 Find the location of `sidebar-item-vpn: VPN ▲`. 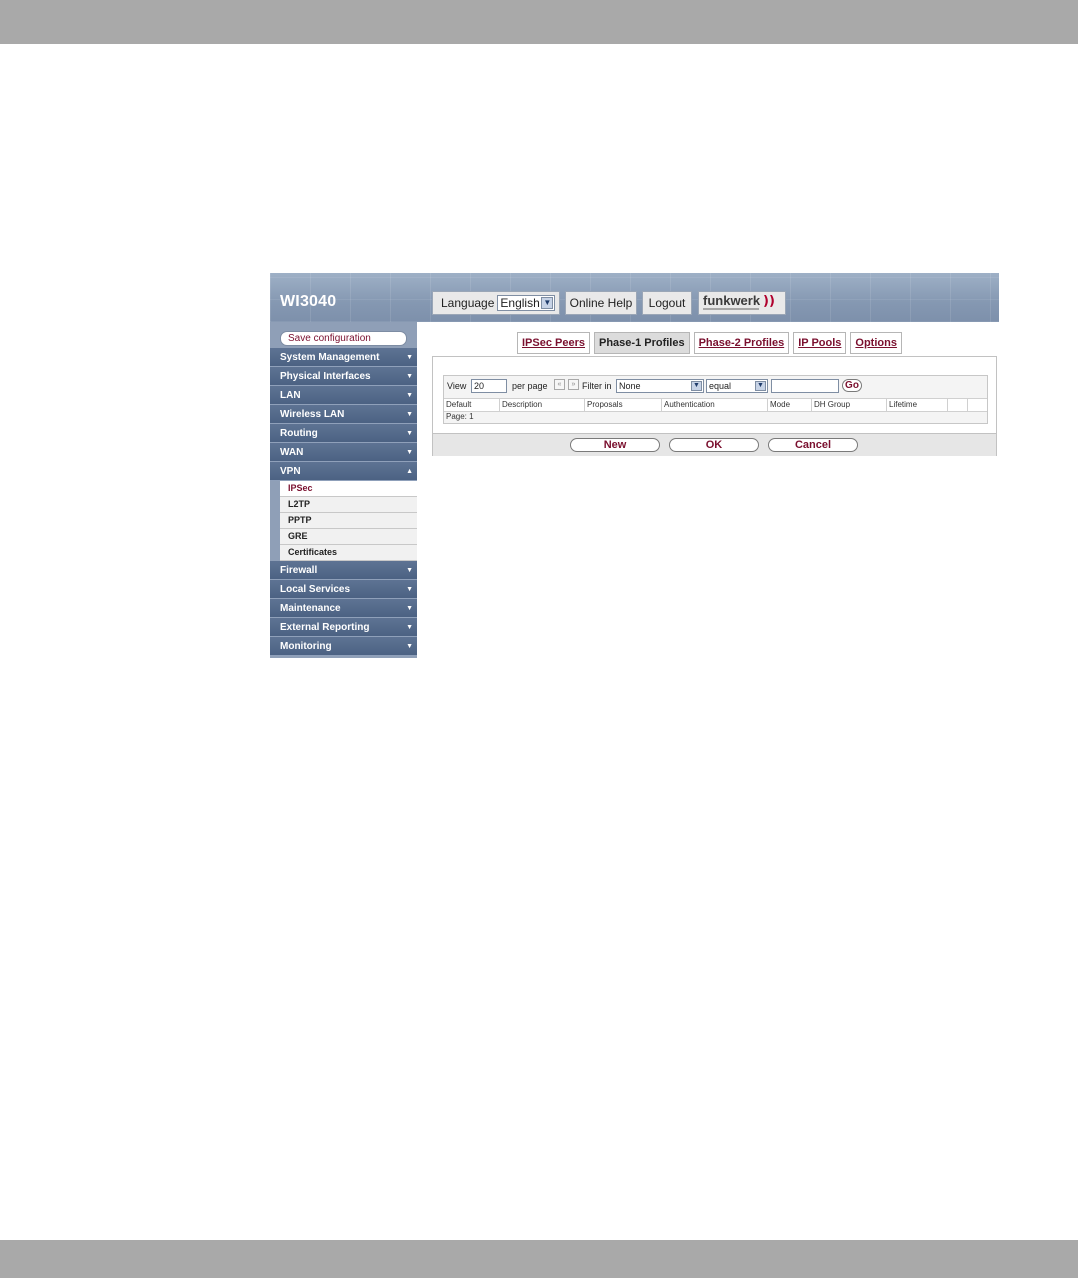

sidebar-item-vpn: VPN ▲ is located at coordinates (343, 471).